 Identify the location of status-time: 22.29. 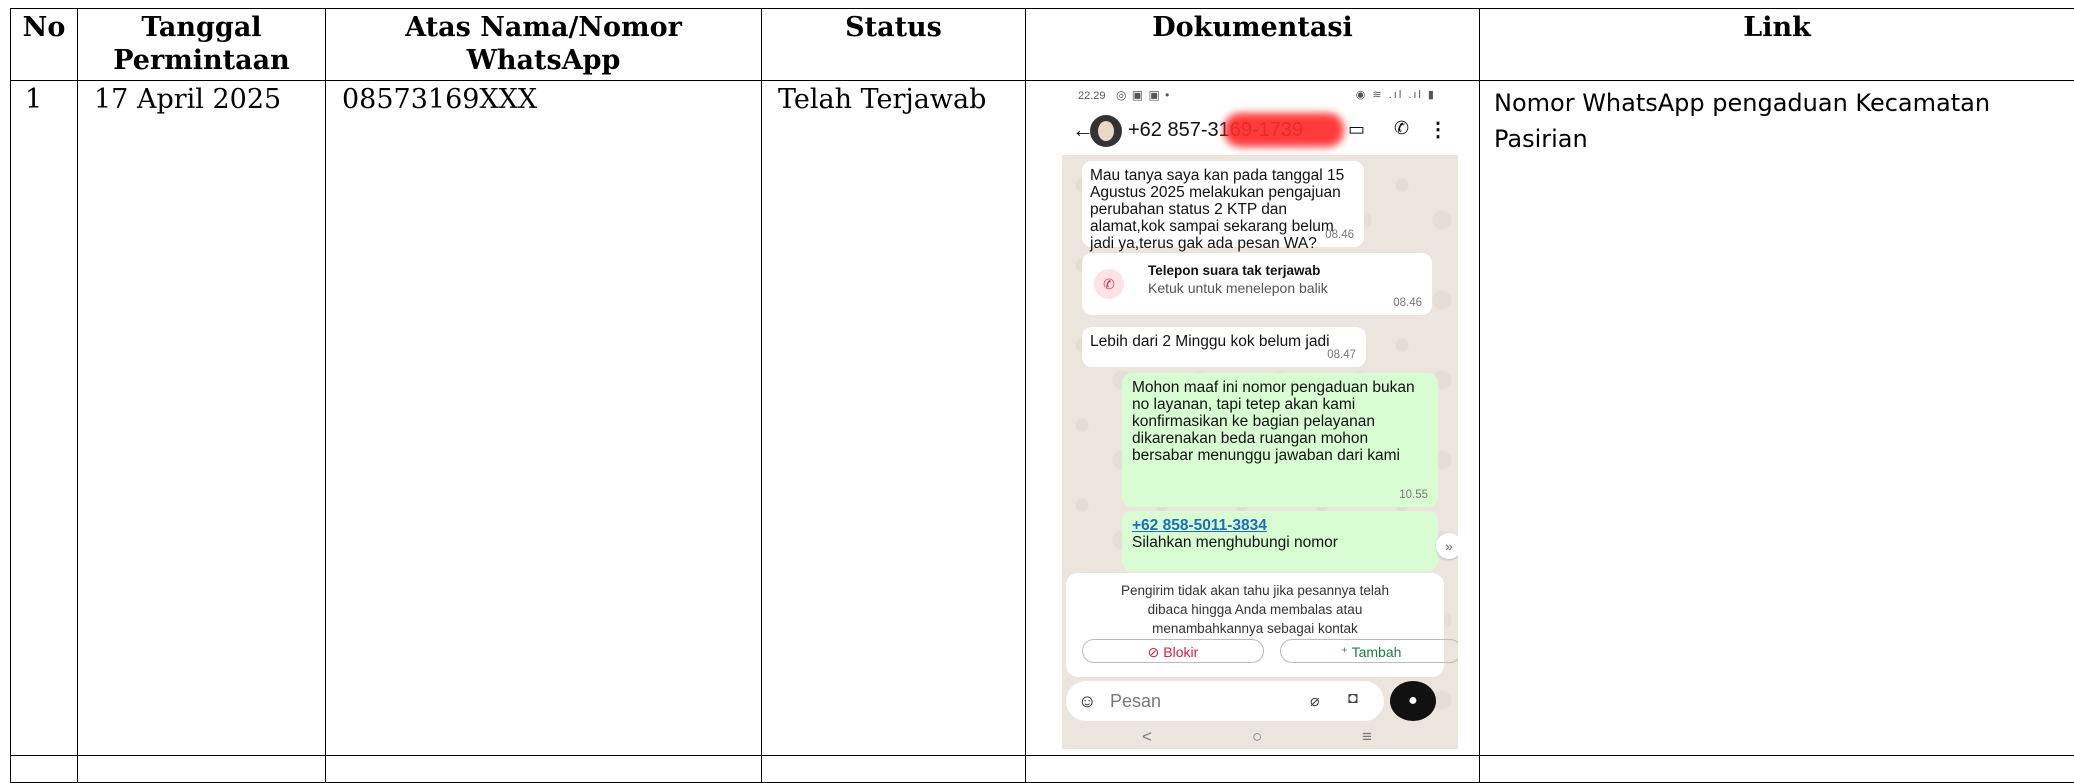
(1092, 96).